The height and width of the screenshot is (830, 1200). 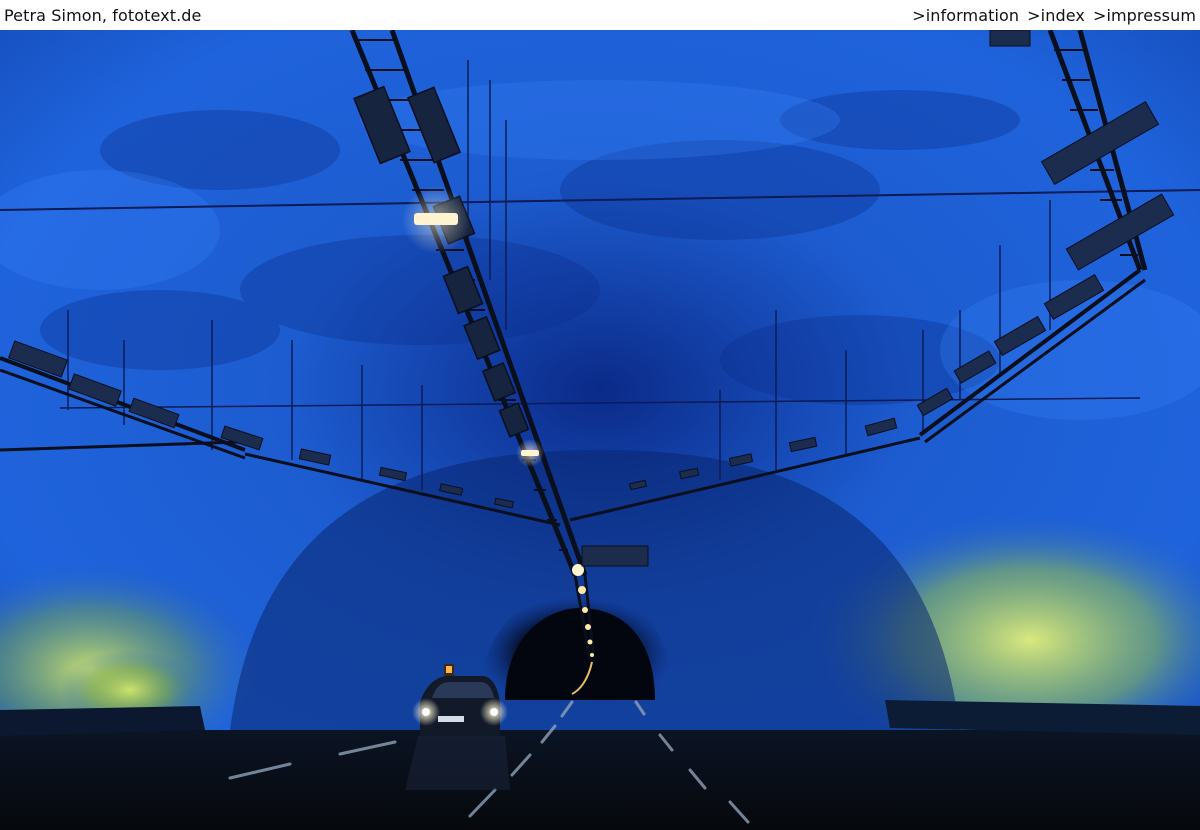 I want to click on road, so click(x=600, y=780).